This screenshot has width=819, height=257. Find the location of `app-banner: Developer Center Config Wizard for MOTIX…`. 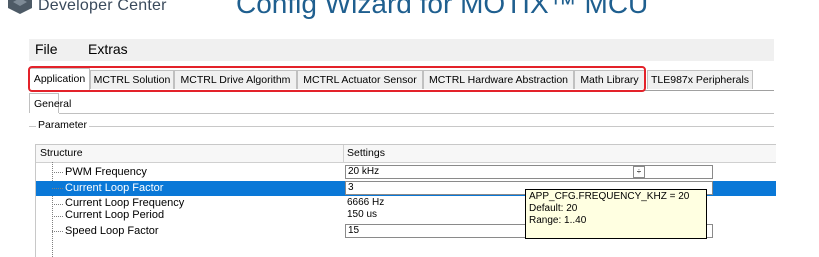

app-banner: Developer Center Config Wizard for MOTIX… is located at coordinates (409, 13).